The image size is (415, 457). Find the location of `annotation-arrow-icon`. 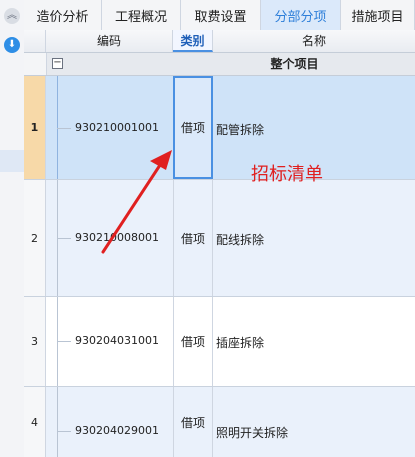

annotation-arrow-icon is located at coordinates (136, 202).